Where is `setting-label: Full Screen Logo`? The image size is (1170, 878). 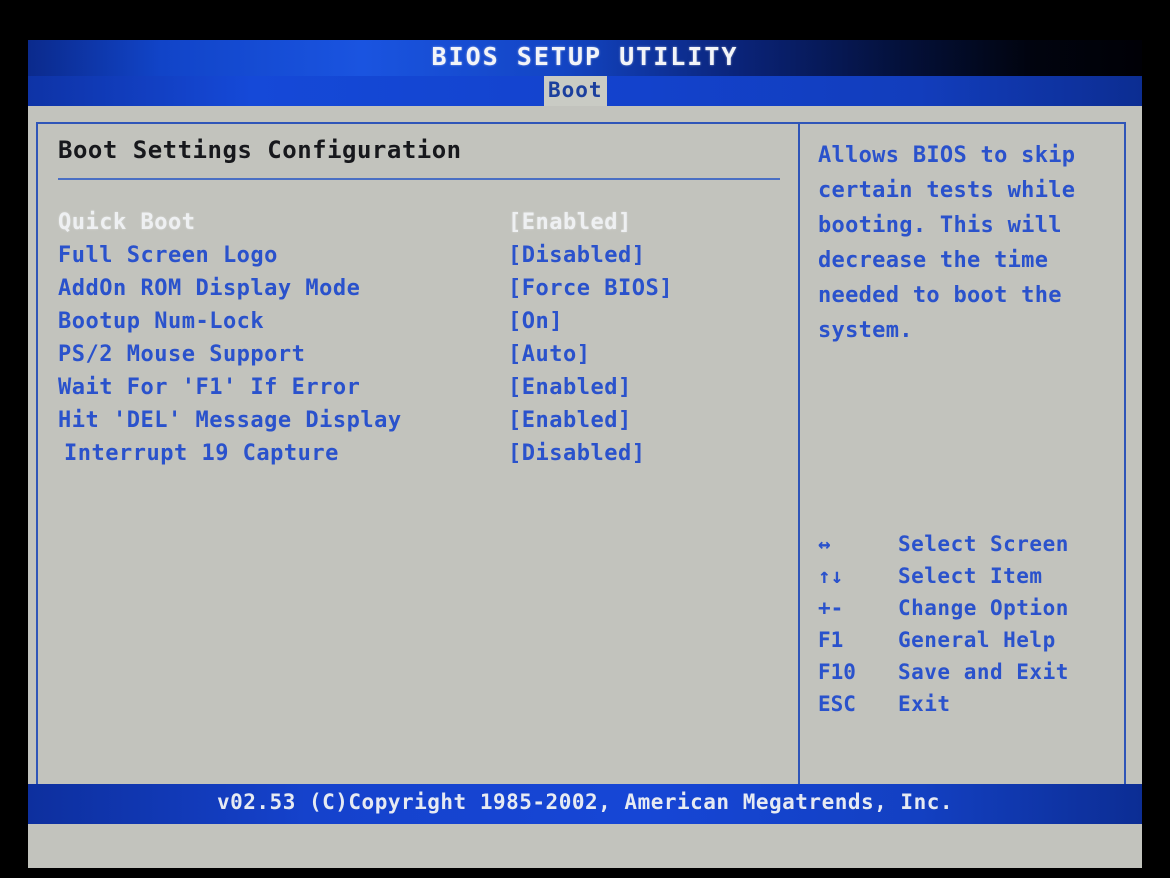
setting-label: Full Screen Logo is located at coordinates (168, 255).